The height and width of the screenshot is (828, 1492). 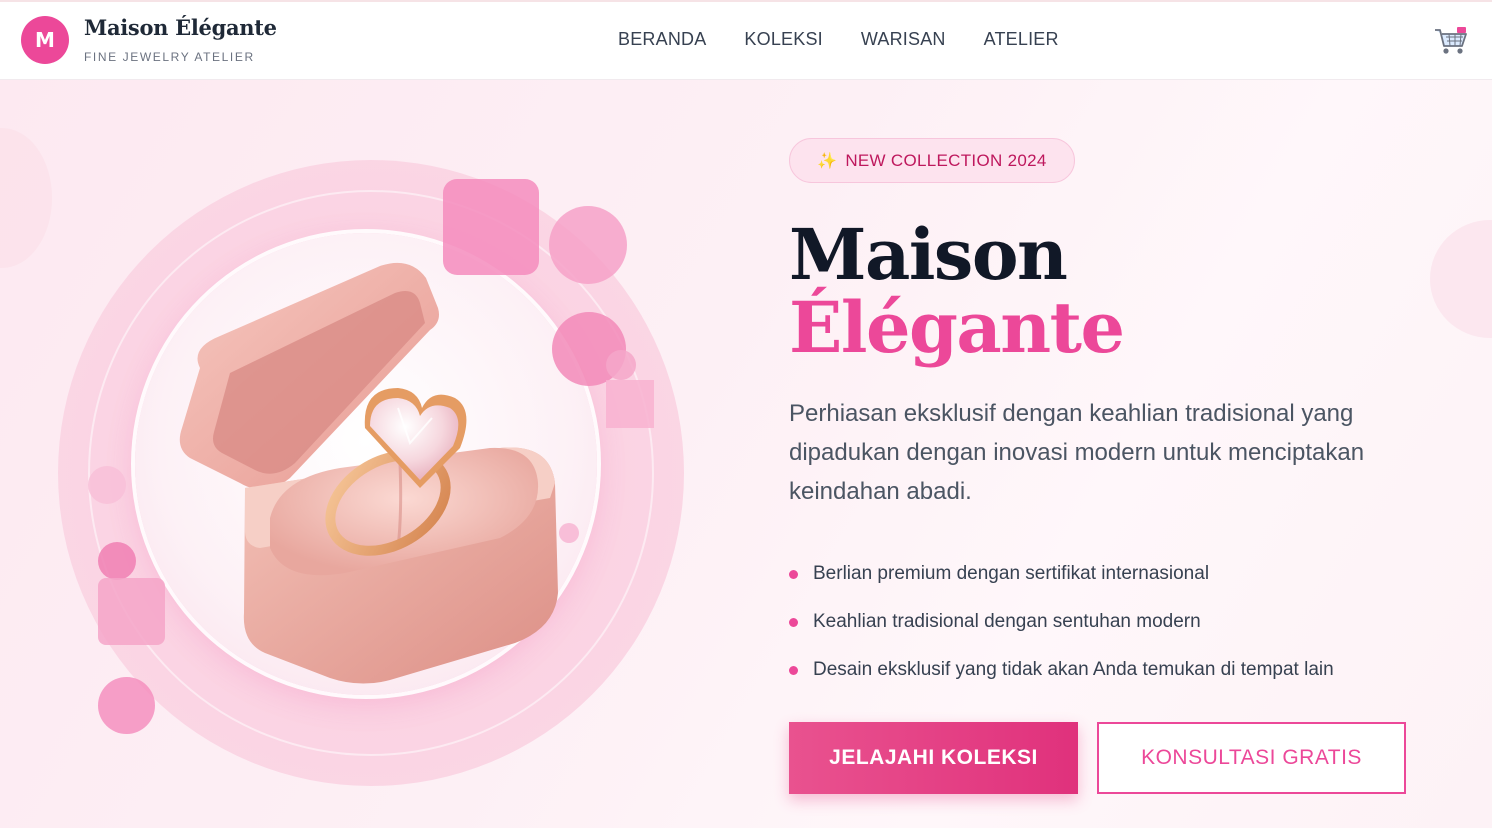 What do you see at coordinates (946, 160) in the screenshot?
I see `badge-text: NEW COLLECTION 2024` at bounding box center [946, 160].